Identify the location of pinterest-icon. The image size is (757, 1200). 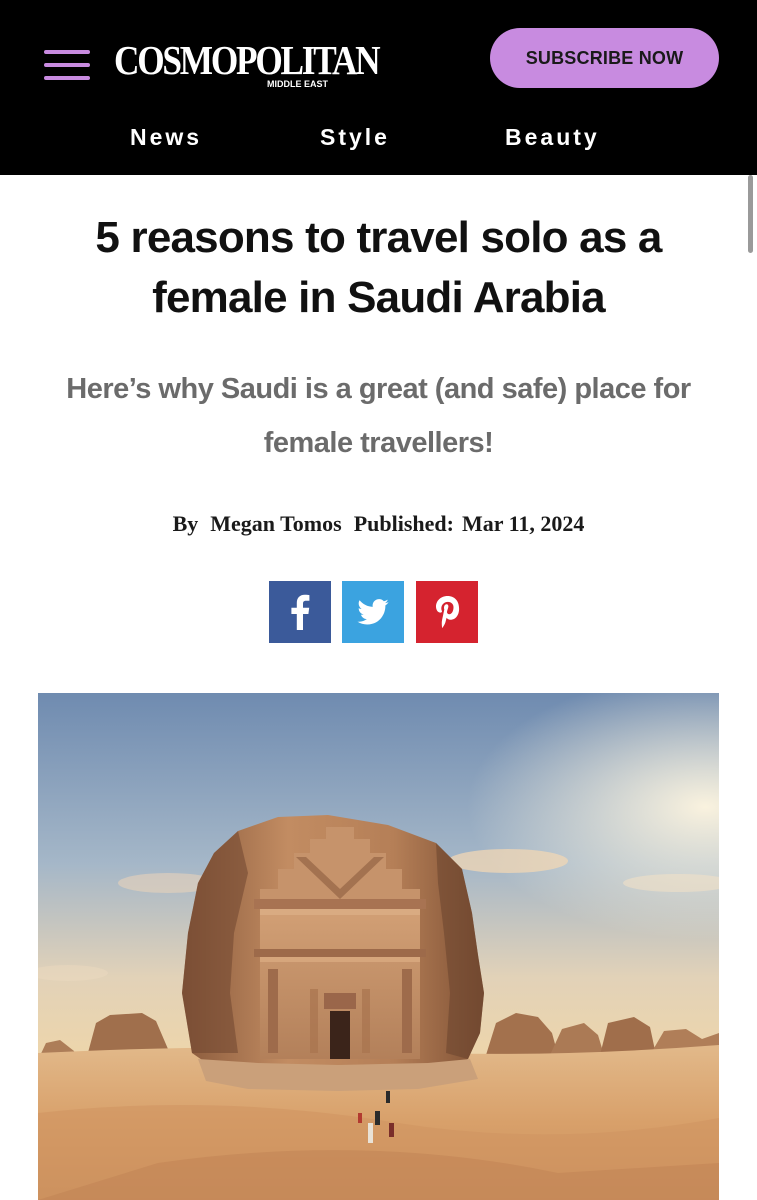
(448, 612).